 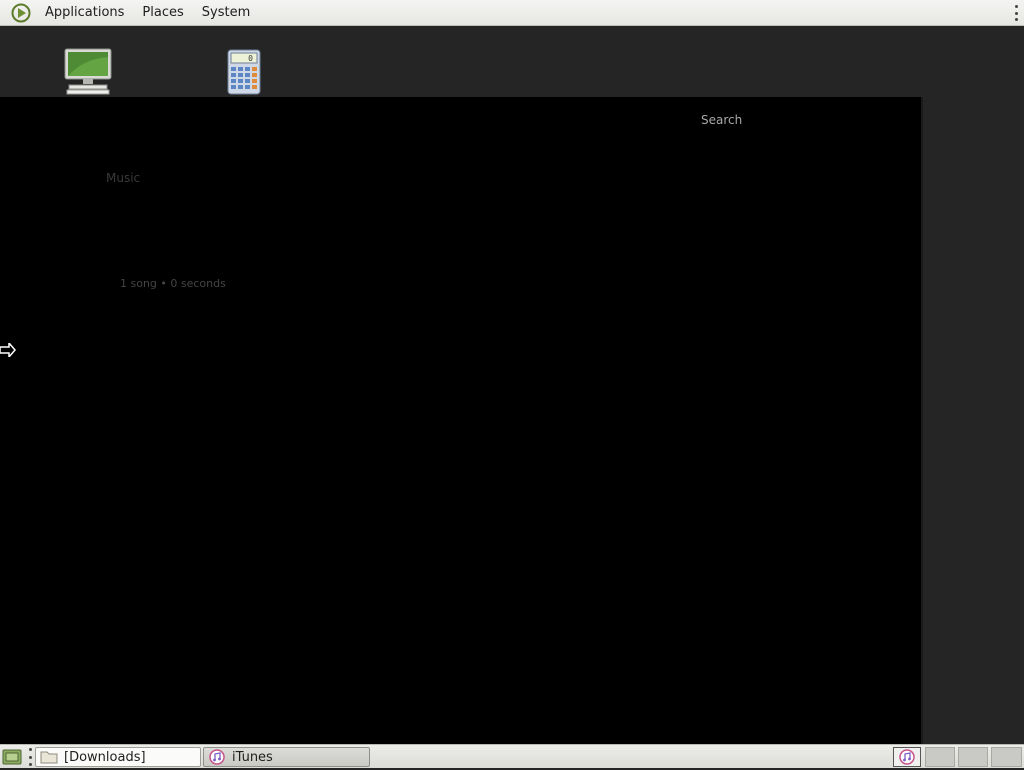 What do you see at coordinates (721, 120) in the screenshot?
I see `search-field: Search` at bounding box center [721, 120].